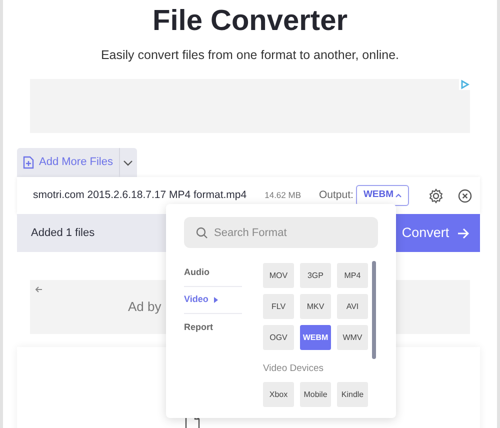 This screenshot has width=500, height=428. I want to click on output-label: Output:, so click(336, 195).